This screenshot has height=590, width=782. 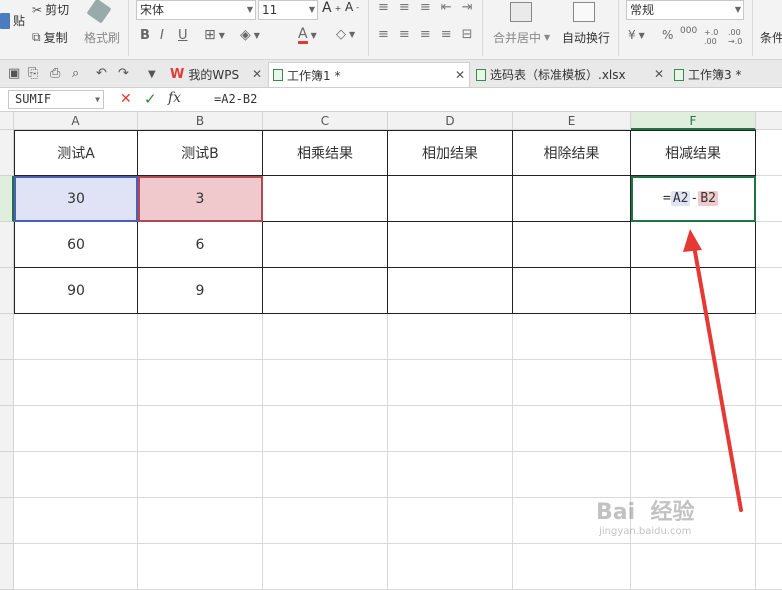 What do you see at coordinates (404, 34) in the screenshot?
I see `align-center-icon: ≡` at bounding box center [404, 34].